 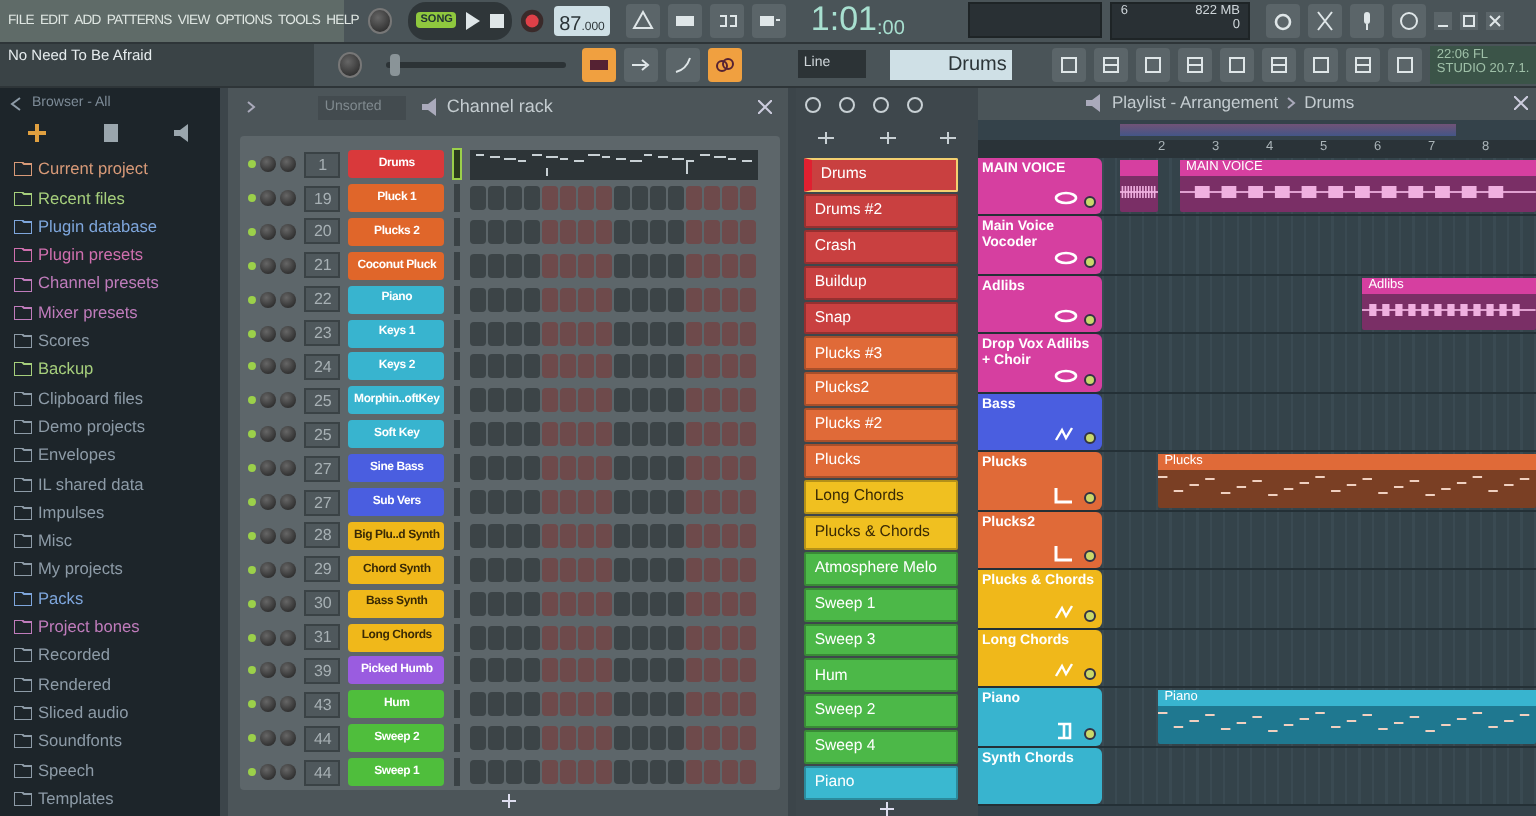 What do you see at coordinates (951, 64) in the screenshot?
I see `pattern-selector: Drums` at bounding box center [951, 64].